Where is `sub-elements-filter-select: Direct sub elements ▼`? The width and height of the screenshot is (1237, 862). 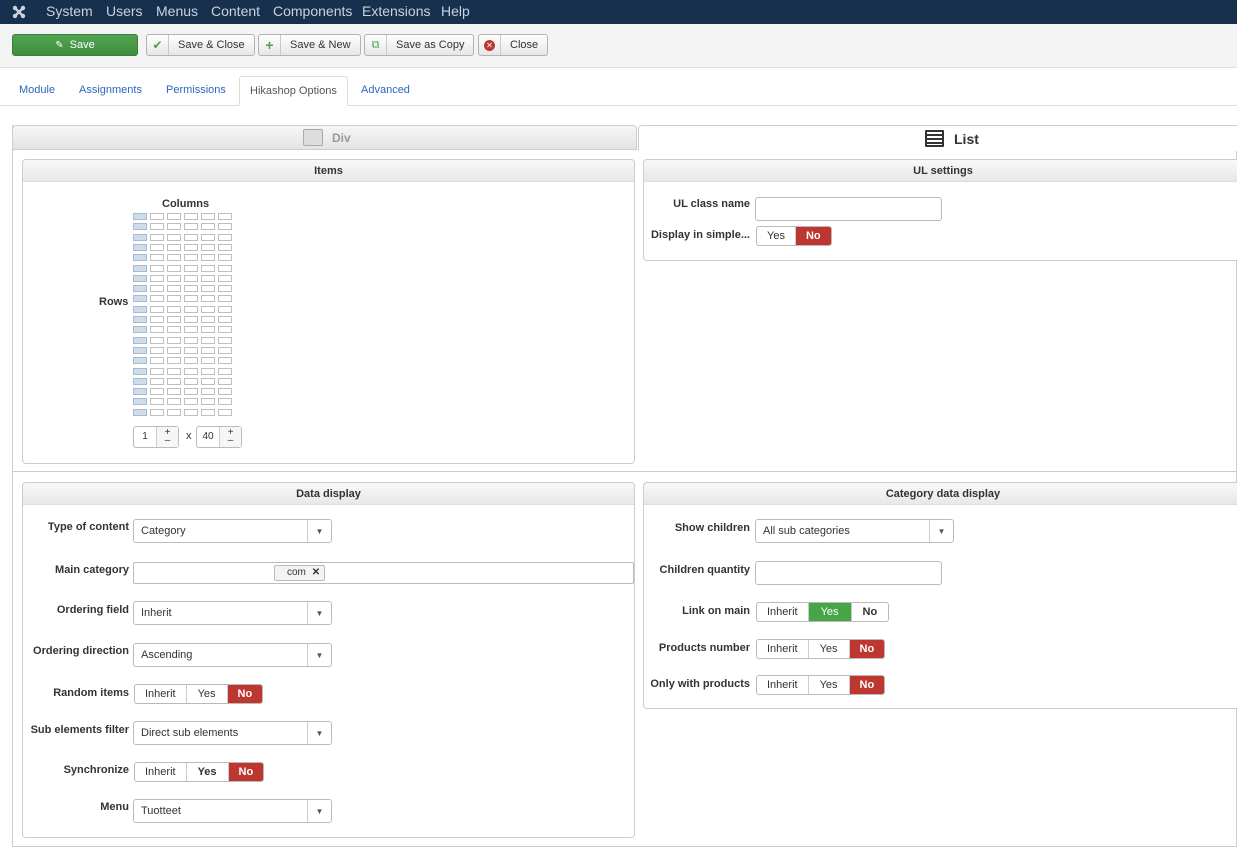
sub-elements-filter-select: Direct sub elements ▼ is located at coordinates (232, 733).